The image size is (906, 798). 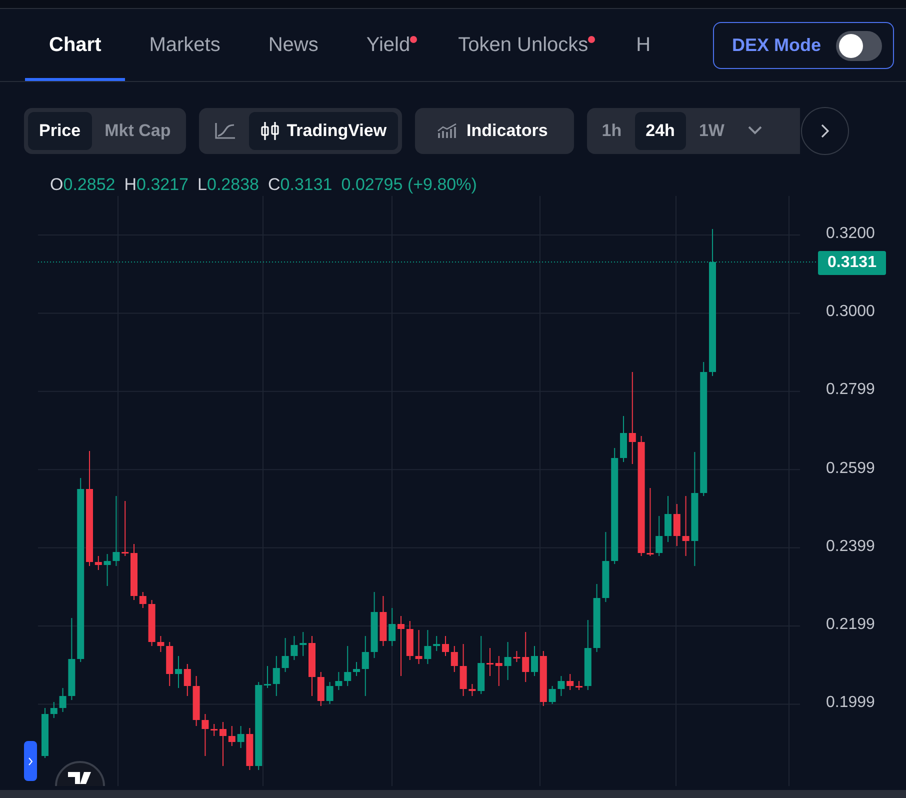 I want to click on ohlc-value: C0.3131, so click(x=300, y=185).